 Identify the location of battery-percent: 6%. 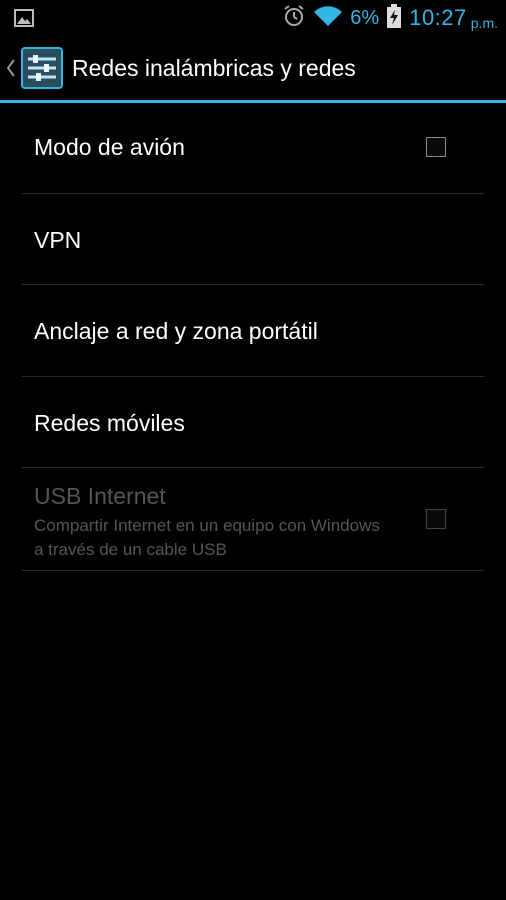
(365, 17).